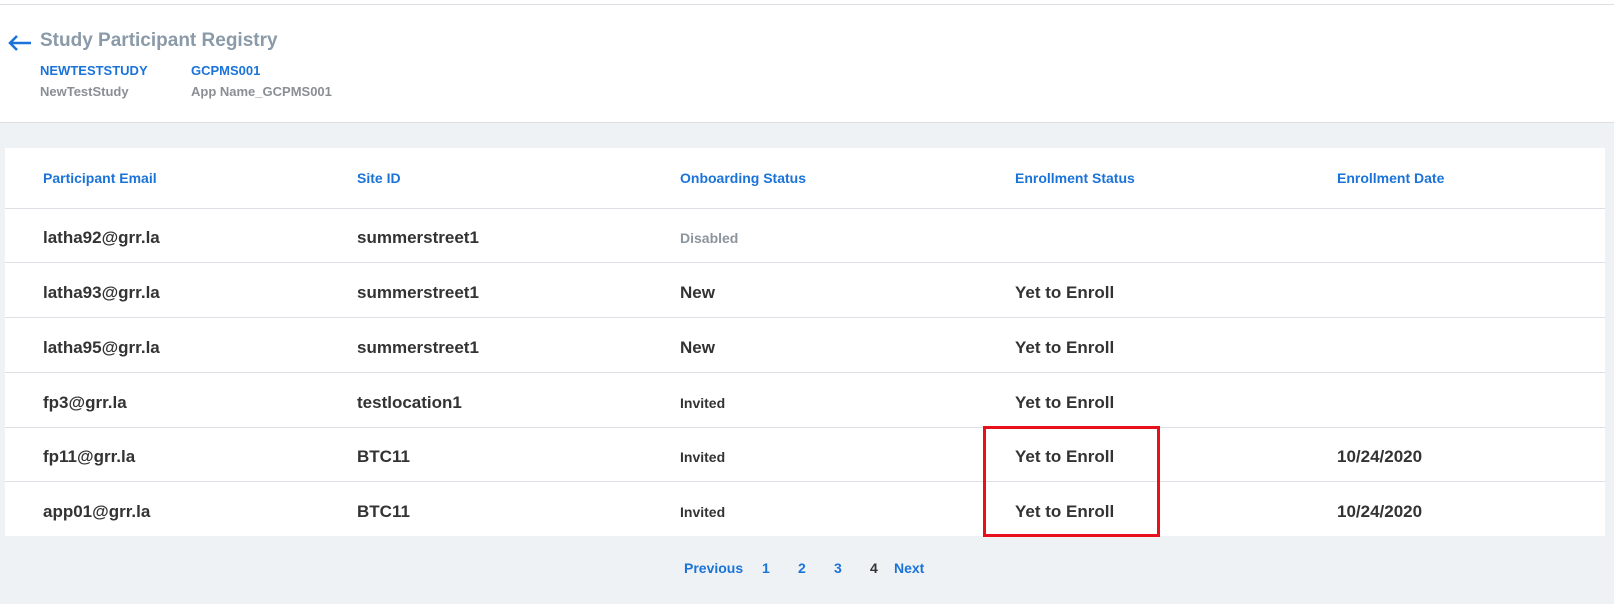  Describe the element at coordinates (743, 178) in the screenshot. I see `column-header-onboarding-status: Onboarding Status` at that location.